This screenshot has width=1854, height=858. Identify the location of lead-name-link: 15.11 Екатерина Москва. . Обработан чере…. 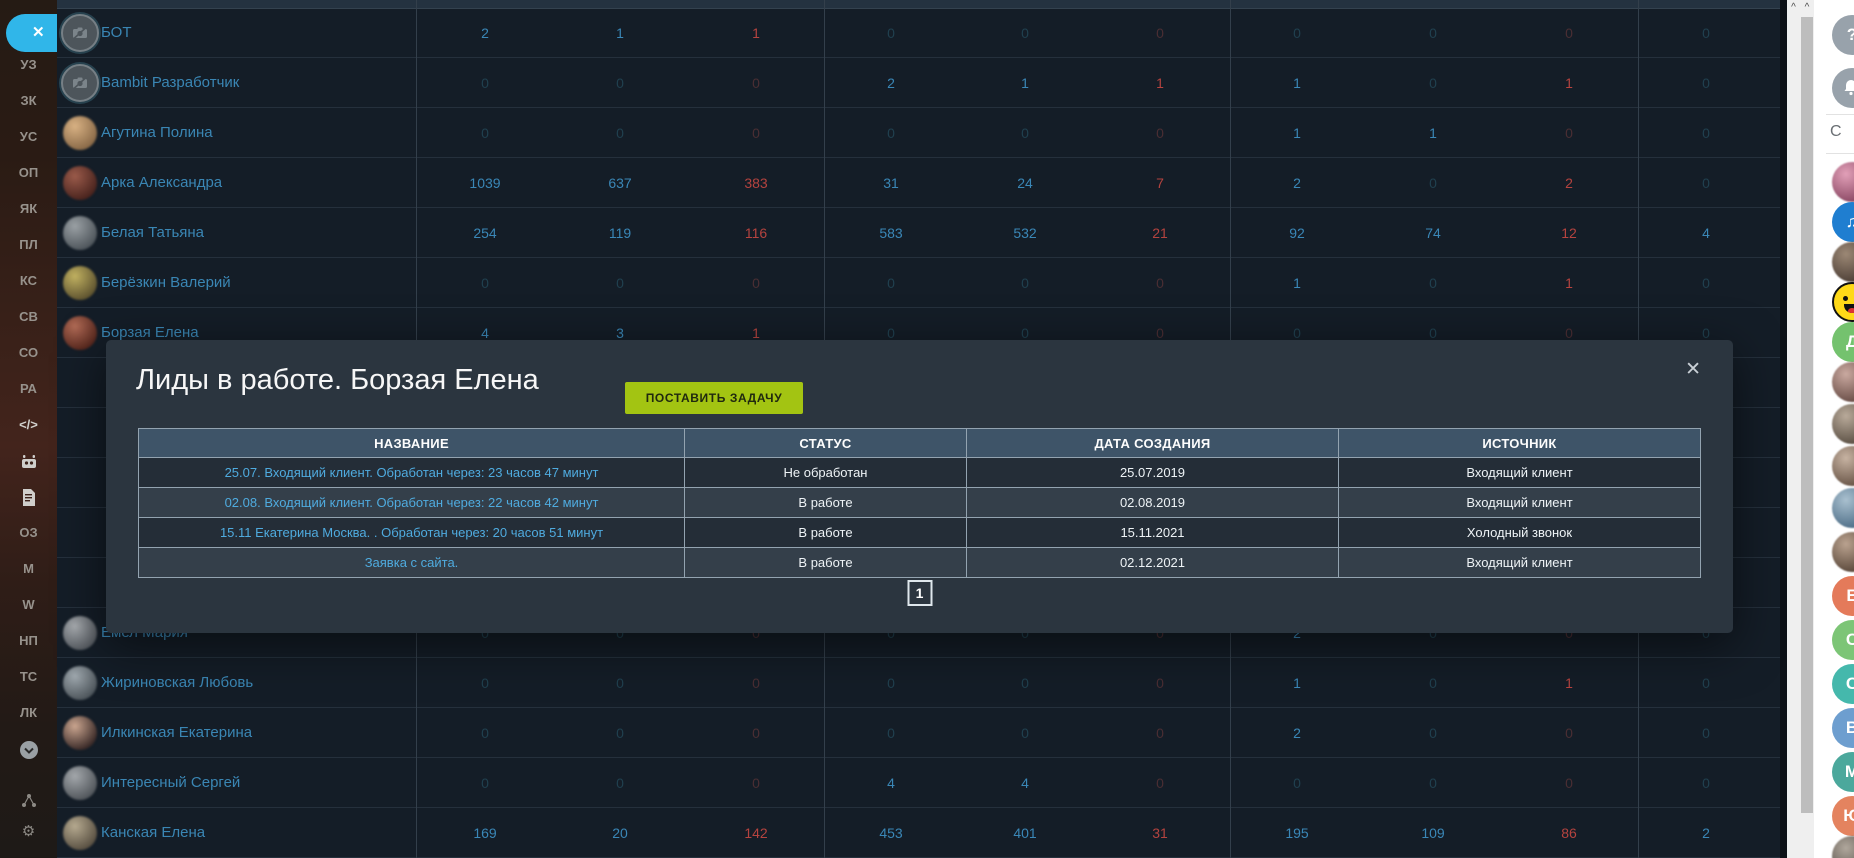
(411, 532).